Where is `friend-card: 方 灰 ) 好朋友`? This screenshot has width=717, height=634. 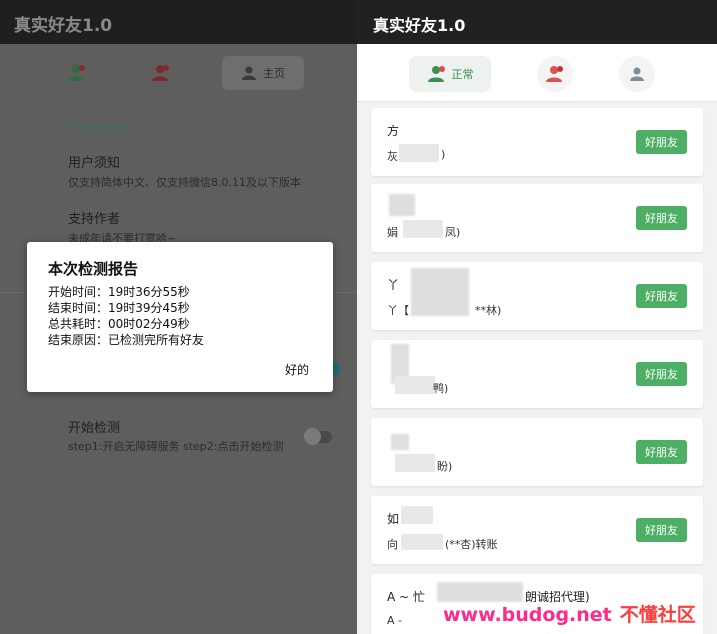
friend-card: 方 灰 ) 好朋友 is located at coordinates (537, 142).